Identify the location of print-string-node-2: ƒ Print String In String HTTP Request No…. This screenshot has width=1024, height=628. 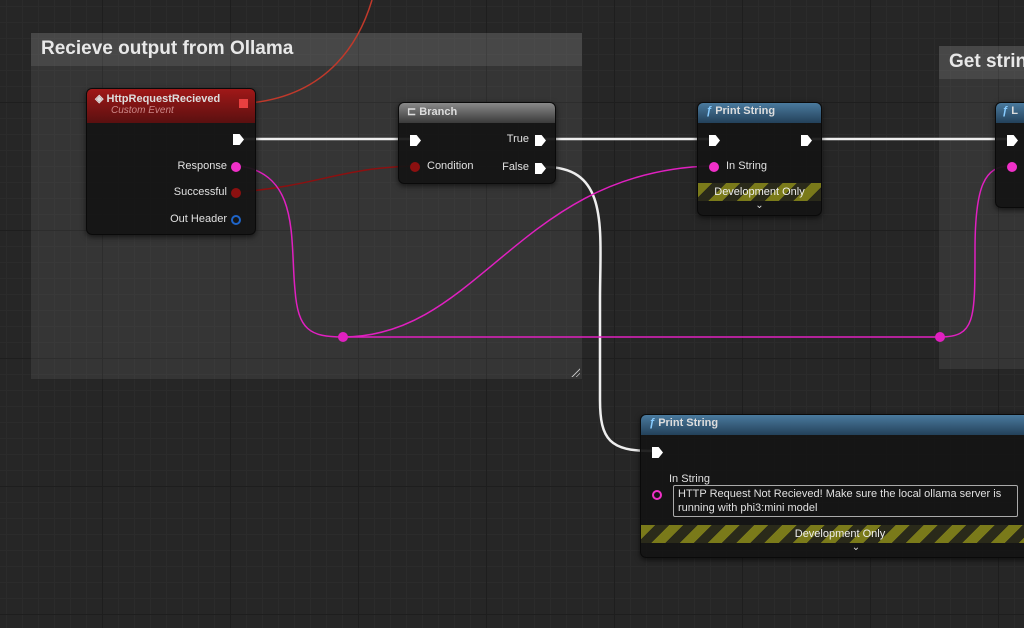
(832, 486).